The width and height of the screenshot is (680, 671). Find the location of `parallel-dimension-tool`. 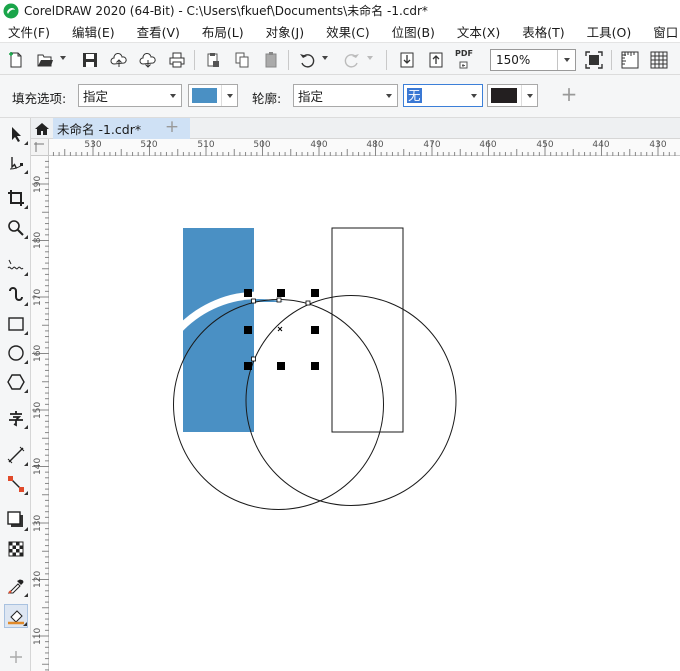

parallel-dimension-tool is located at coordinates (16, 455).